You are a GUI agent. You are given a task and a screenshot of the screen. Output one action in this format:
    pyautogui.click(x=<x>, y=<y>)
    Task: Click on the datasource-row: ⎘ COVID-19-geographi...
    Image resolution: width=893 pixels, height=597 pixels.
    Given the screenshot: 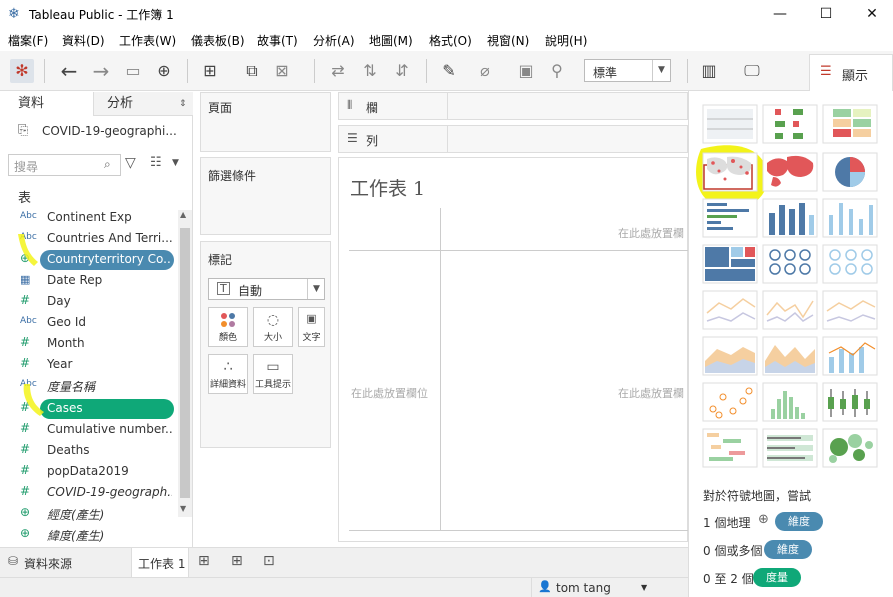 What is the action you would take?
    pyautogui.click(x=96, y=132)
    